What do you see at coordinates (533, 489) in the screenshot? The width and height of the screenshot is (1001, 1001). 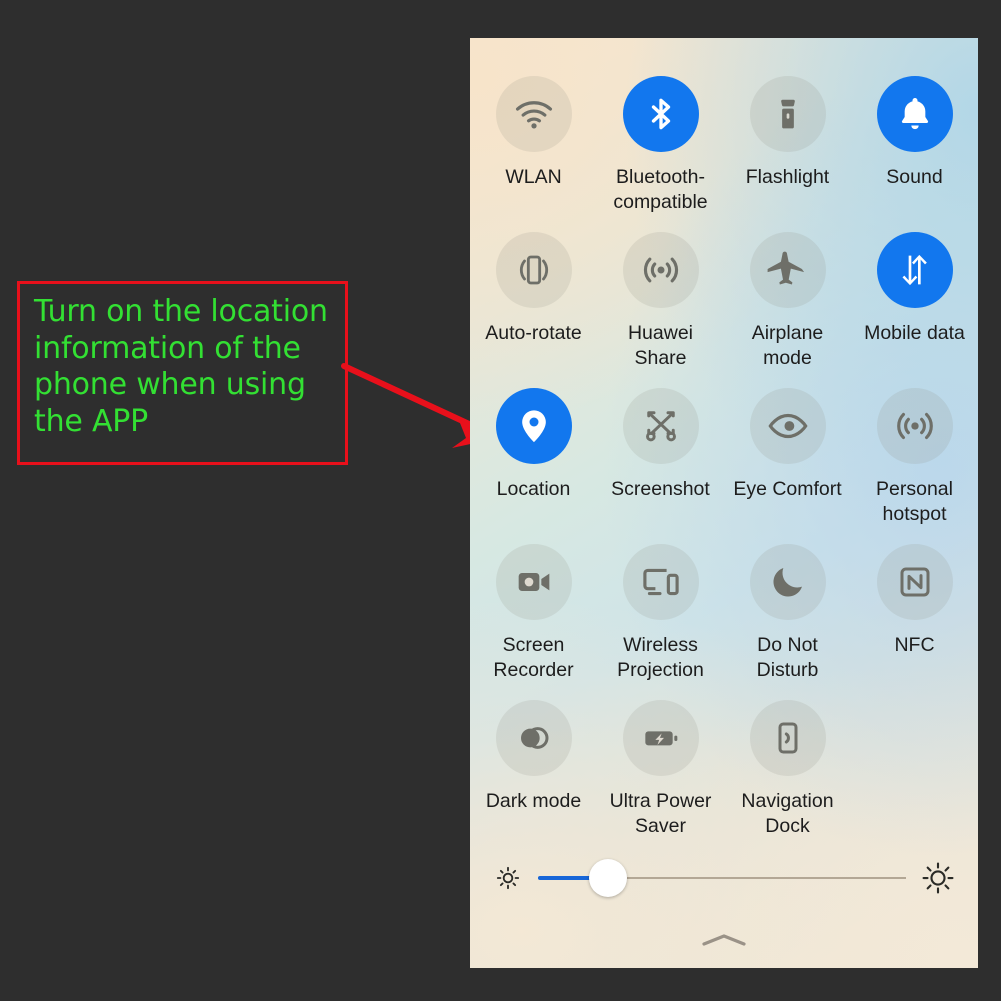 I see `tile-label: Location` at bounding box center [533, 489].